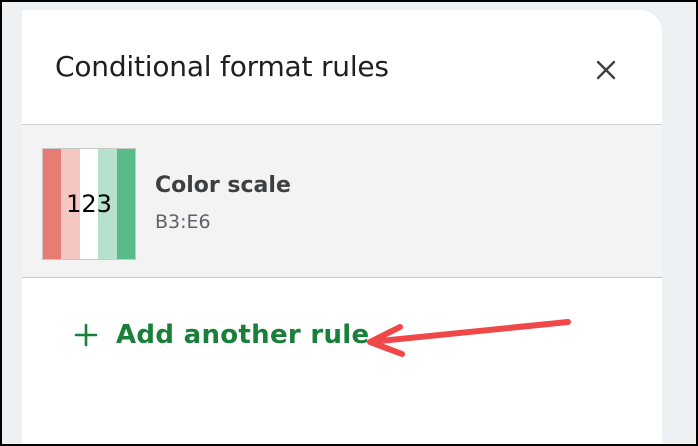  I want to click on red-arrow-icon, so click(469, 338).